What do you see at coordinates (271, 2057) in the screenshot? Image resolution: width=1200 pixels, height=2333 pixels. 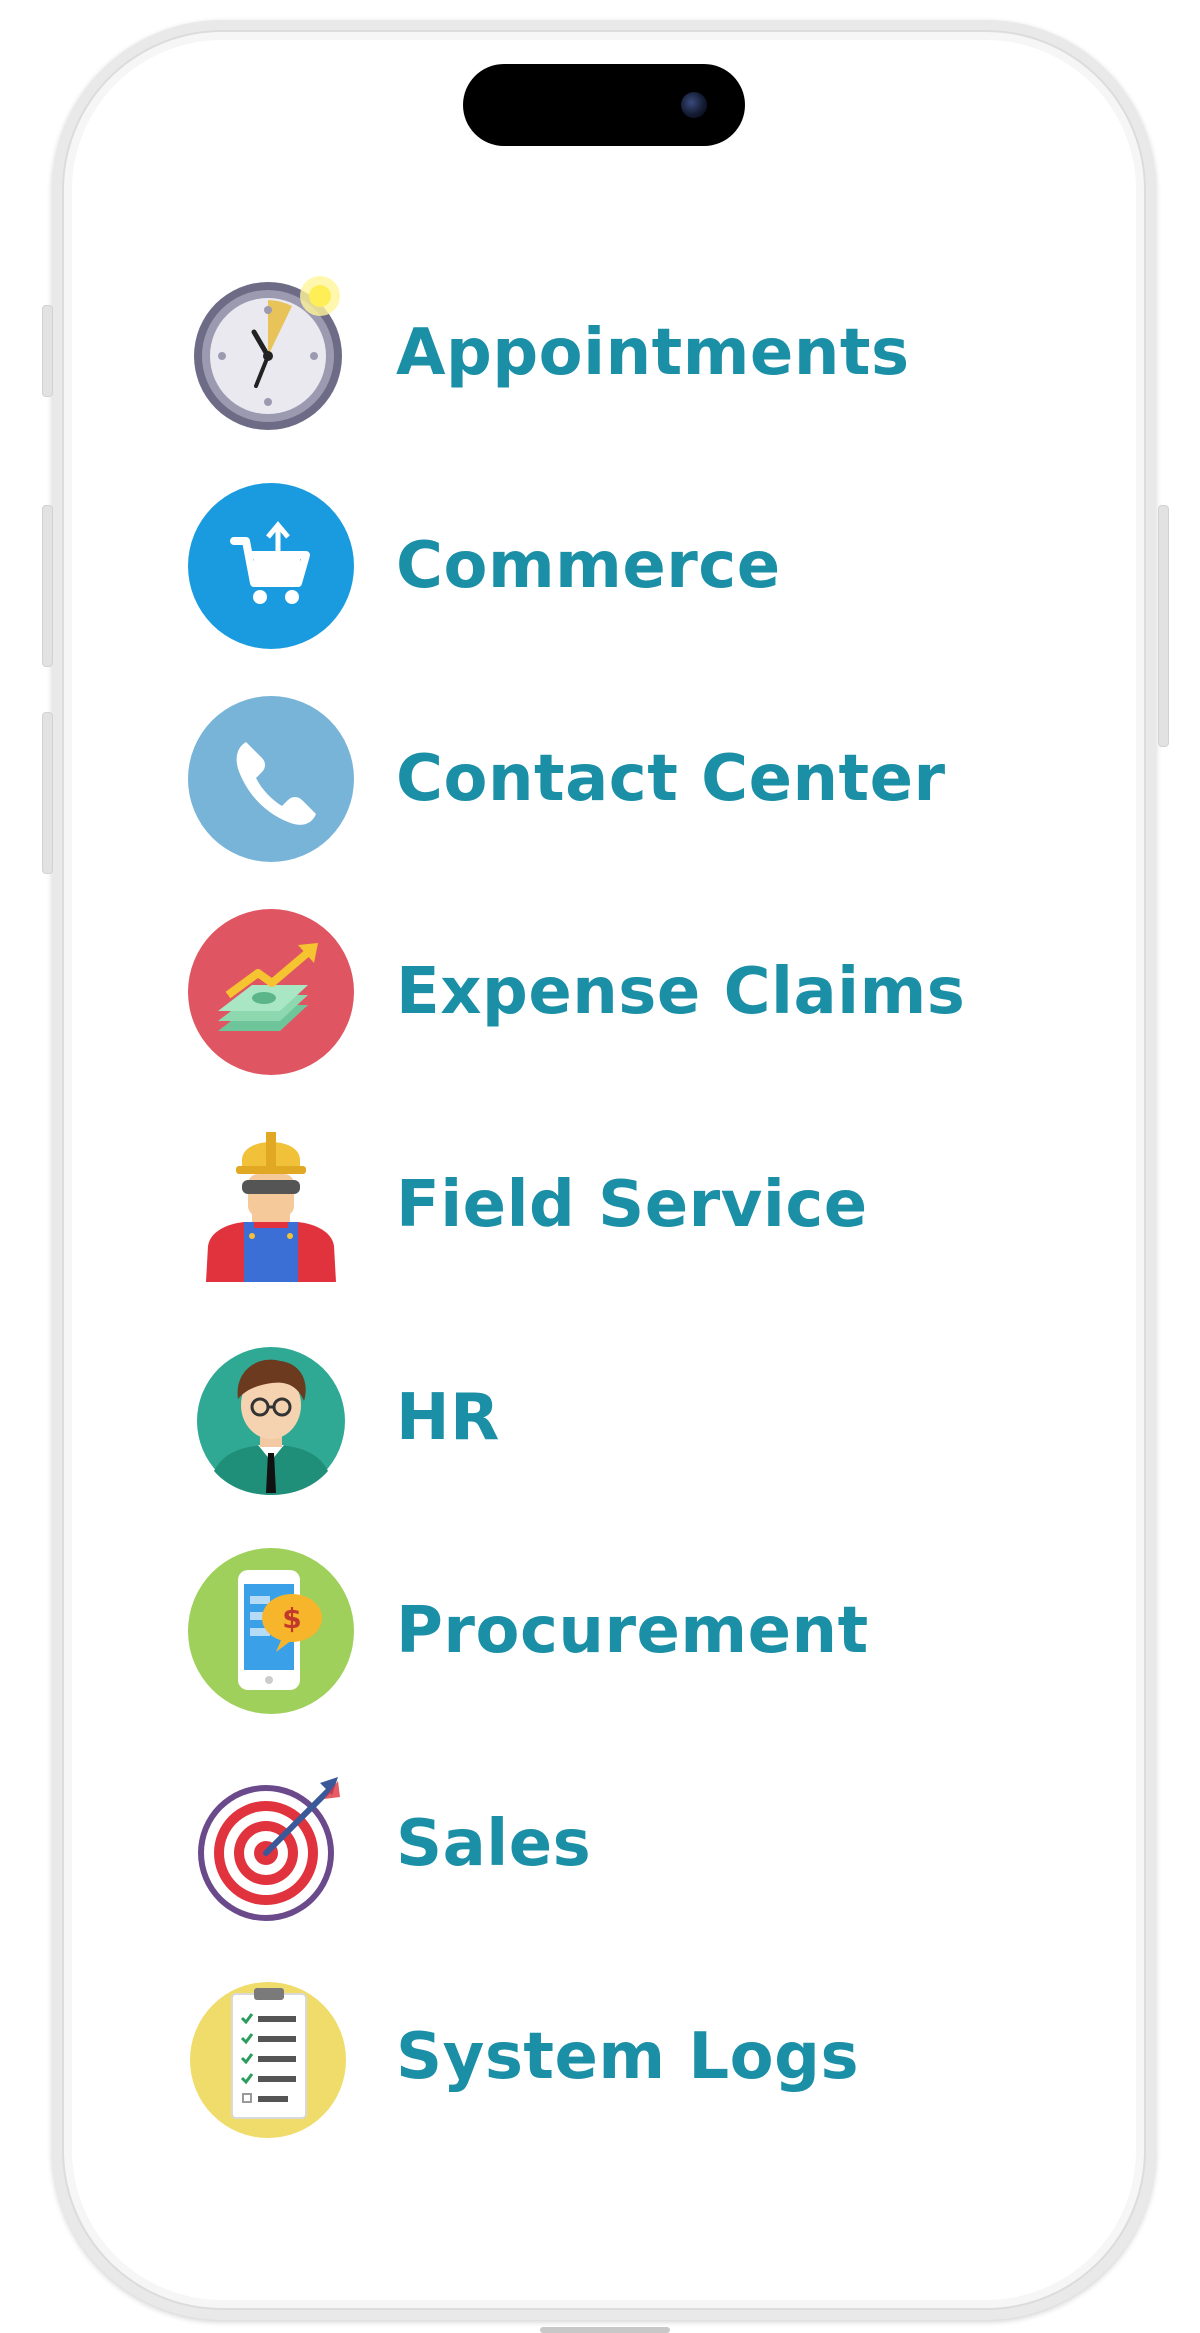 I see `checklist-icon` at bounding box center [271, 2057].